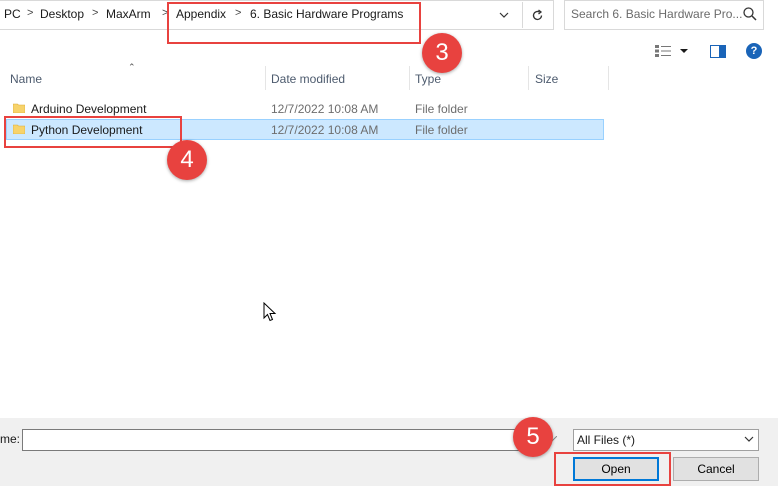 Image resolution: width=778 pixels, height=486 pixels. I want to click on column-header-name: Name, so click(26, 79).